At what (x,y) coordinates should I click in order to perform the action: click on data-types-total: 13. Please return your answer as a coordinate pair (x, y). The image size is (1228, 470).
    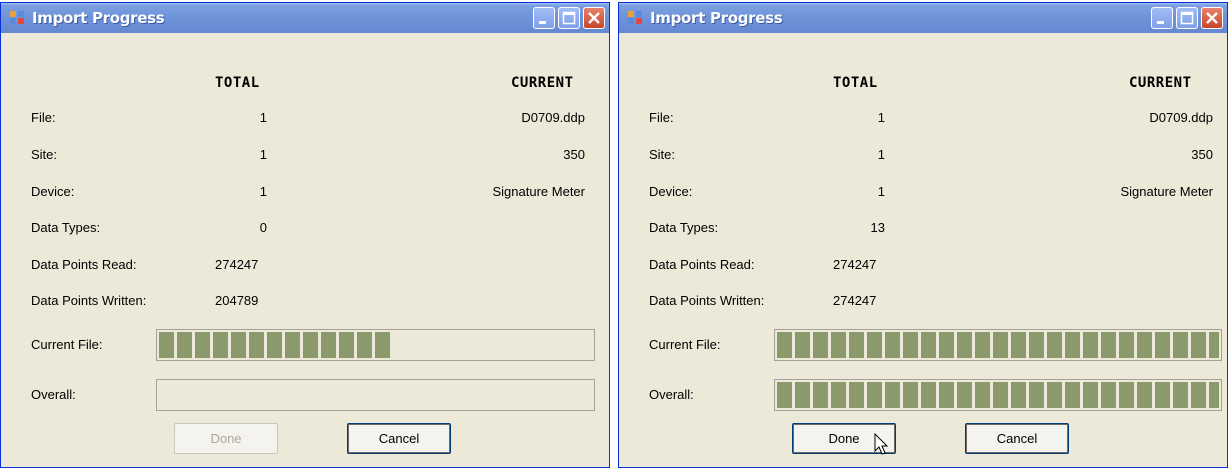
    Looking at the image, I should click on (877, 227).